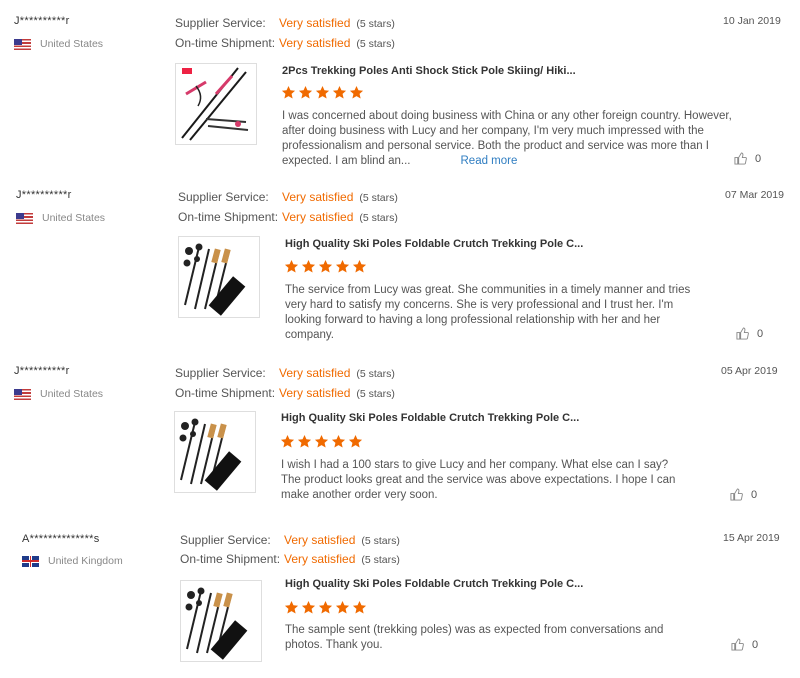 The width and height of the screenshot is (800, 678). What do you see at coordinates (749, 371) in the screenshot?
I see `review-date: 05 Apr 2019` at bounding box center [749, 371].